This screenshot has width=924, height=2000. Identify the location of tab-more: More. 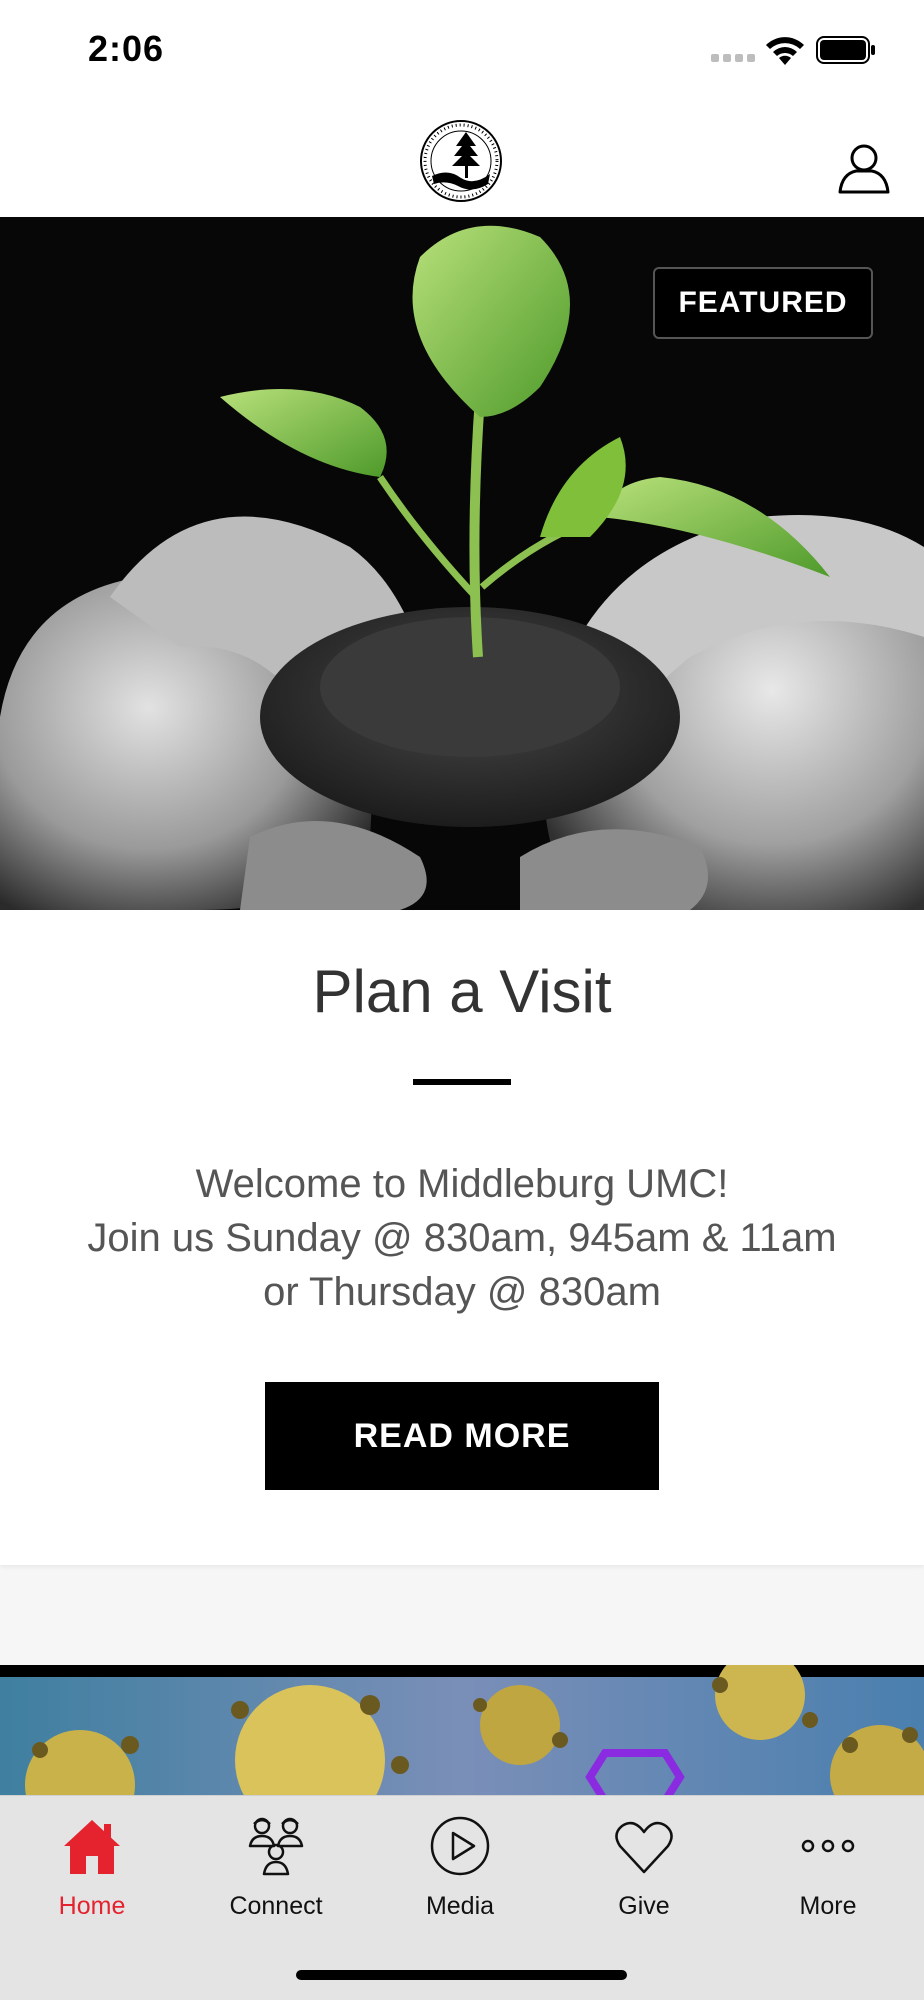
(828, 1871).